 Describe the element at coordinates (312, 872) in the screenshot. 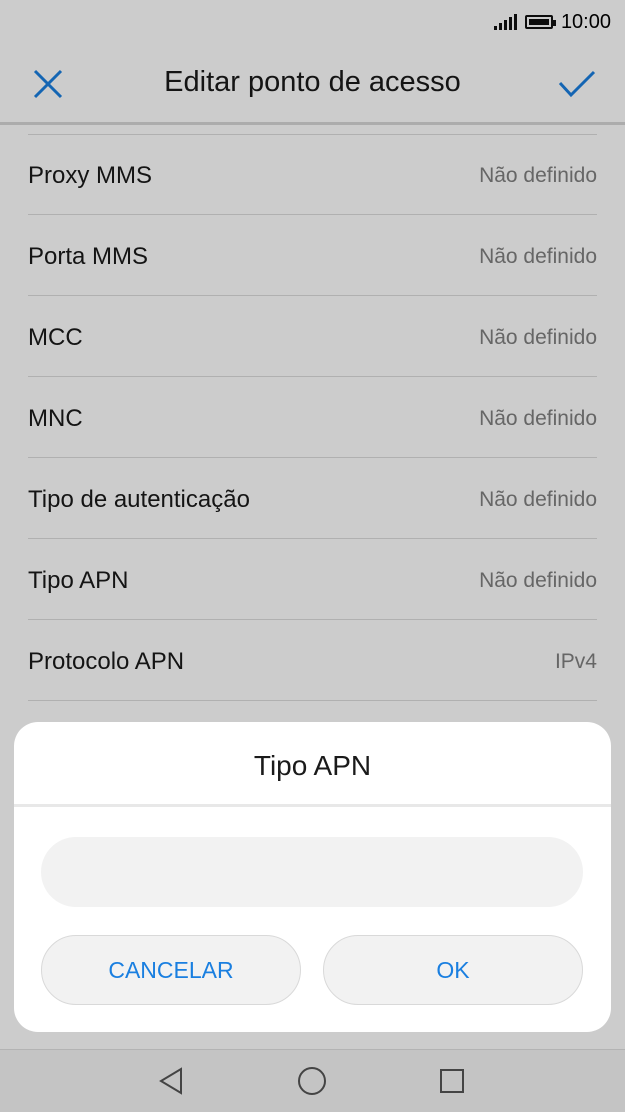

I see `apn-type-input` at that location.